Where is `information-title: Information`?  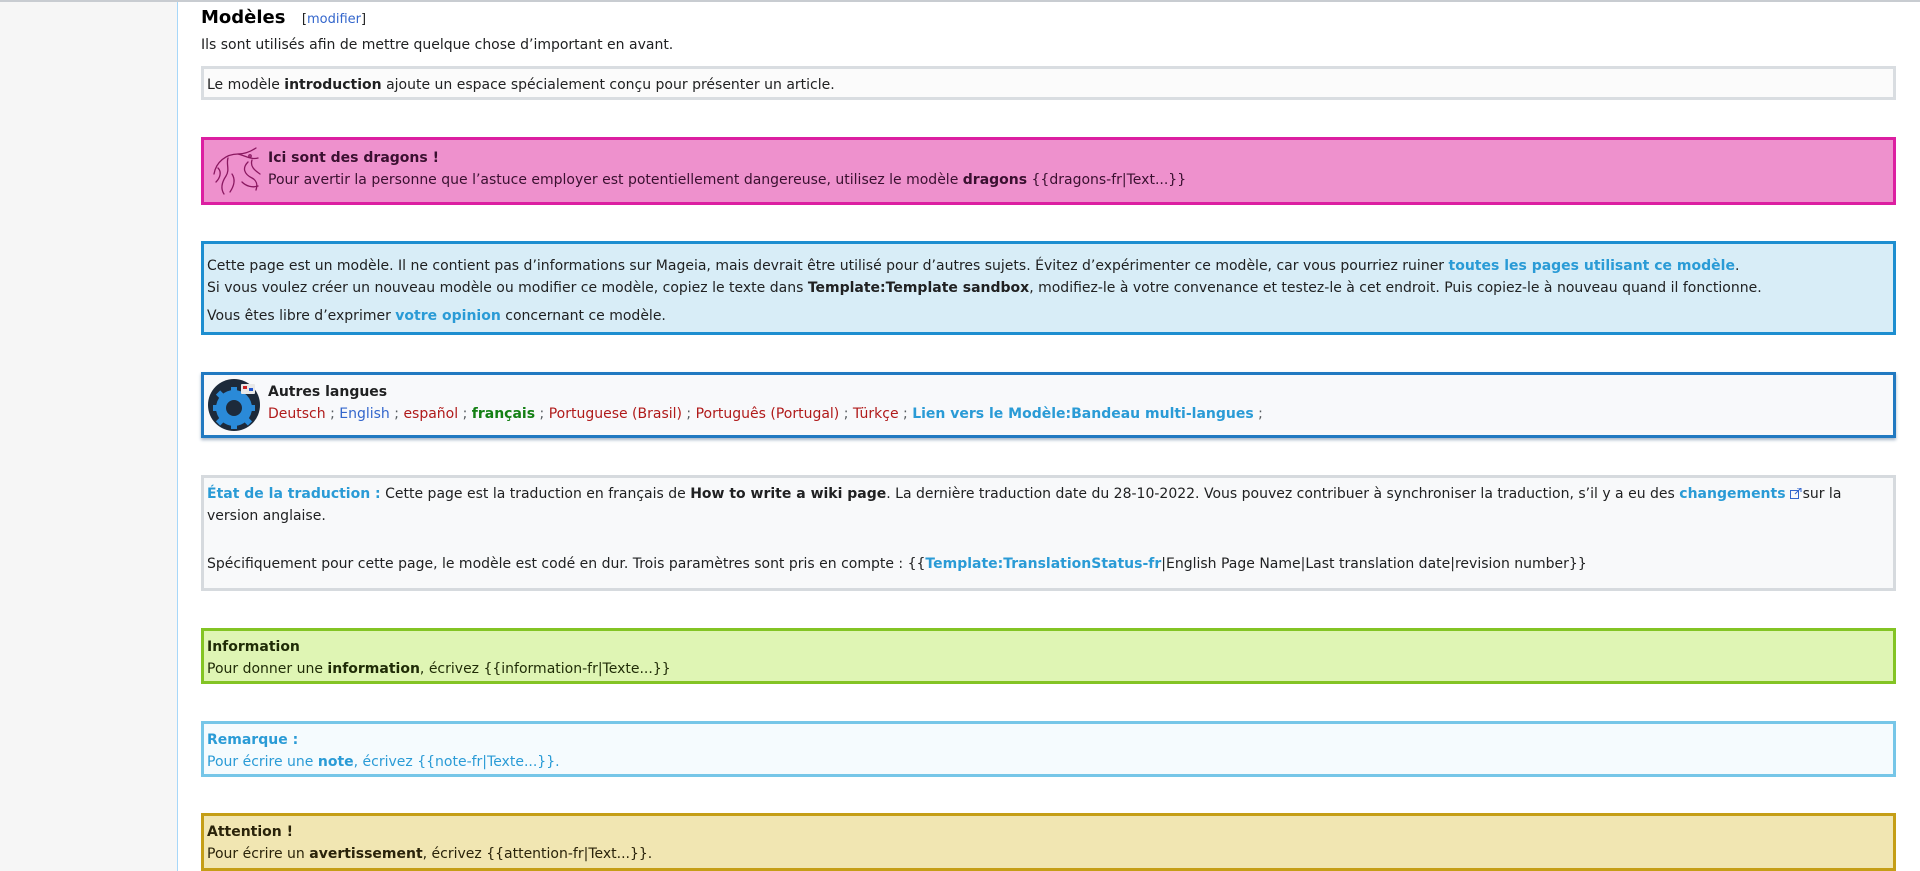 information-title: Information is located at coordinates (253, 647).